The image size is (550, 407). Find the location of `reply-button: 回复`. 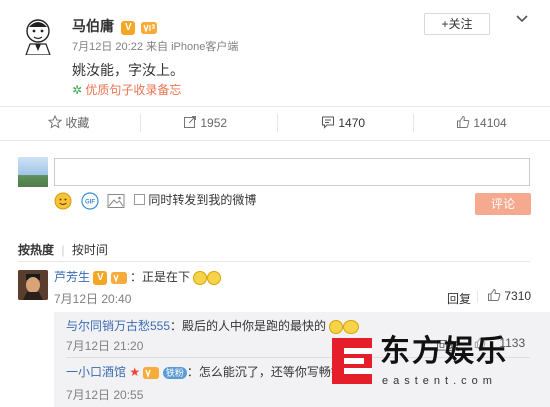

reply-button: 回复 is located at coordinates (459, 298).